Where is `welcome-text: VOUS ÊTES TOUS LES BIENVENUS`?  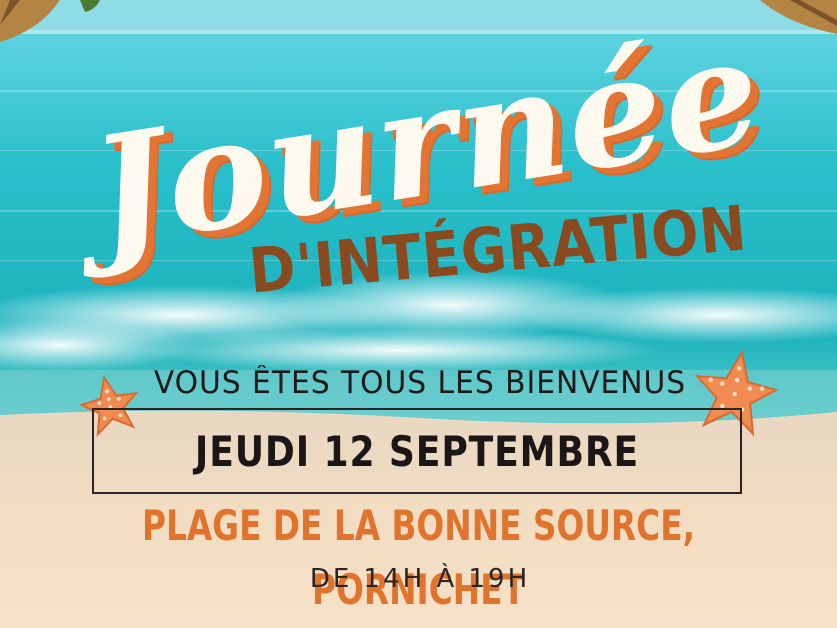
welcome-text: VOUS ÊTES TOUS LES BIENVENUS is located at coordinates (420, 383).